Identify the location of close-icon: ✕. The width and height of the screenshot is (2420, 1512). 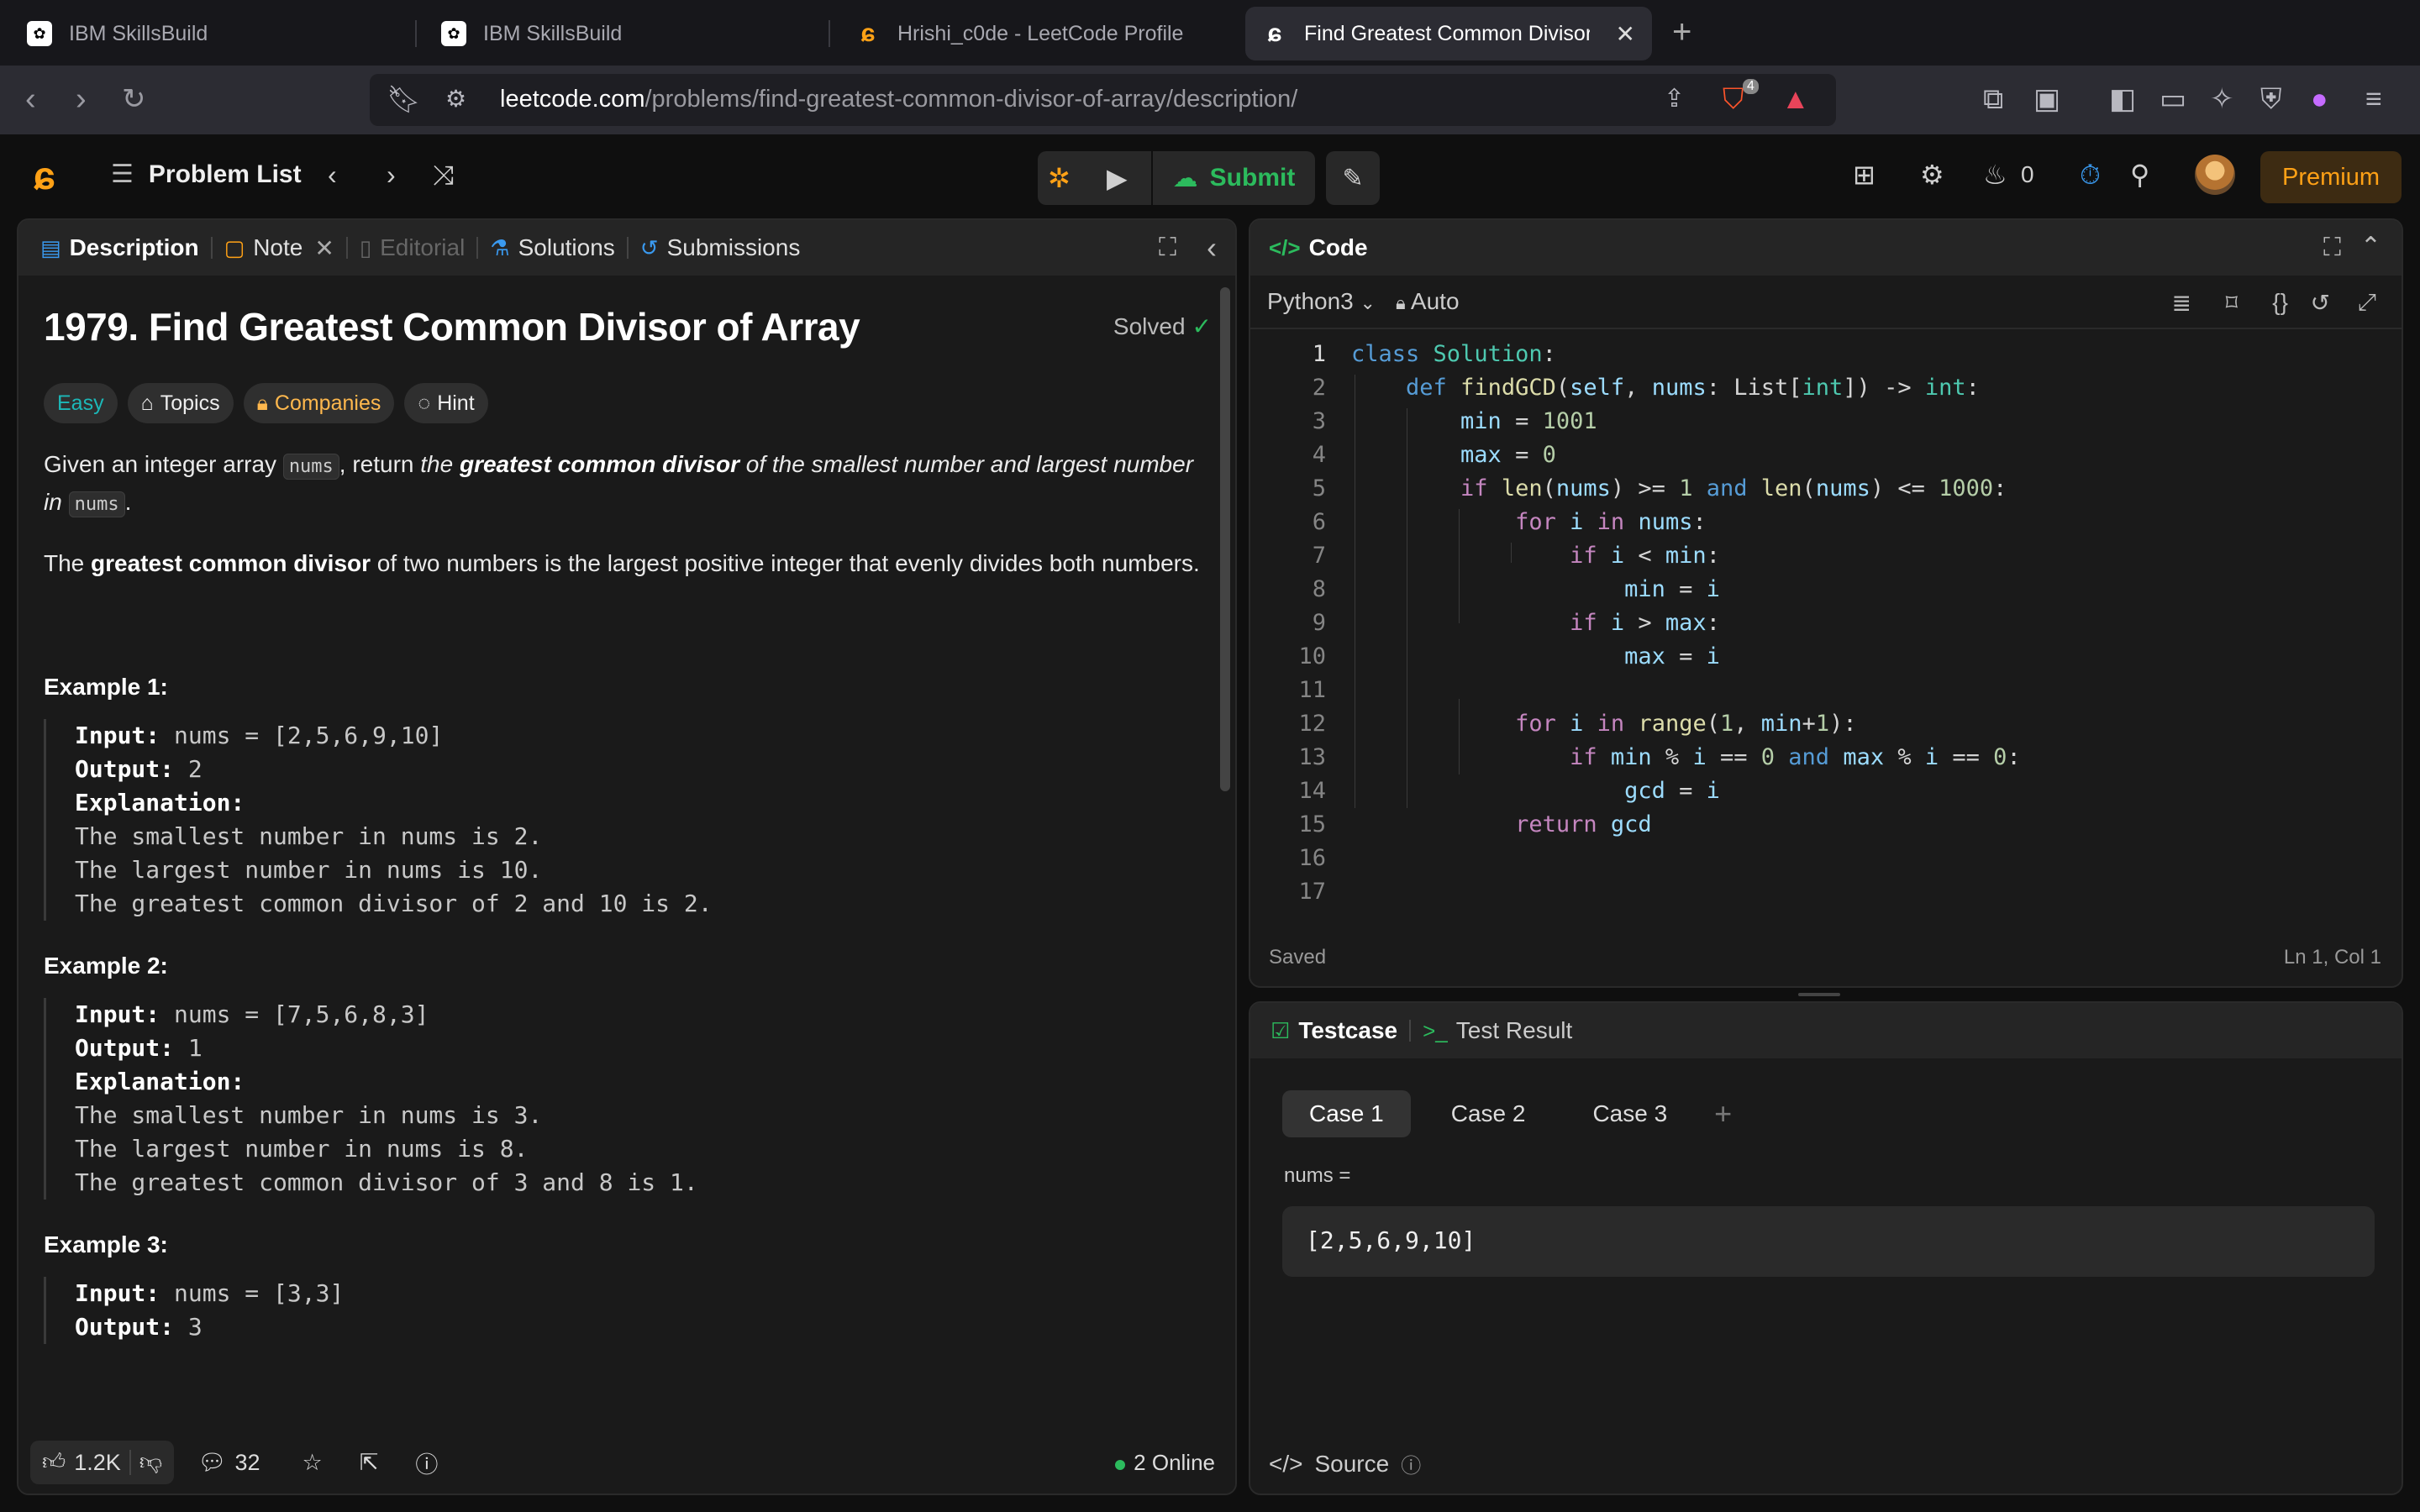
(324, 248).